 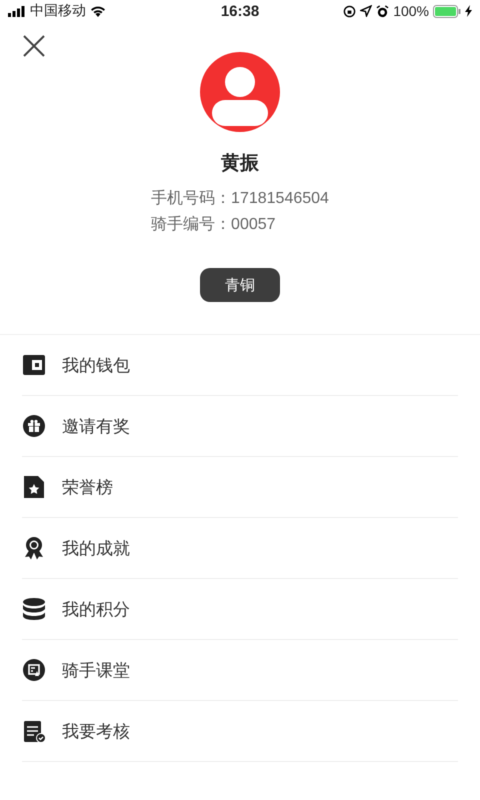 What do you see at coordinates (17, 11) in the screenshot?
I see `signal-icon` at bounding box center [17, 11].